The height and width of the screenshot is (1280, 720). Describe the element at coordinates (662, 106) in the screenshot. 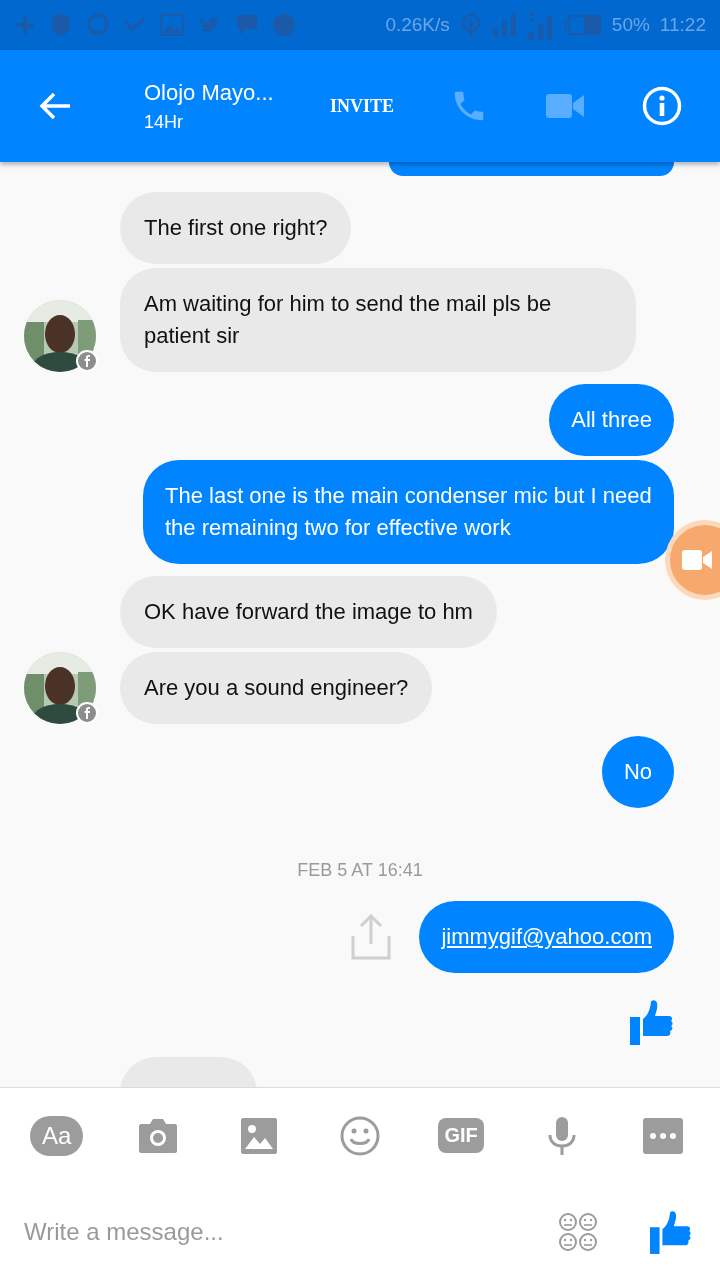

I see `info-icon` at that location.